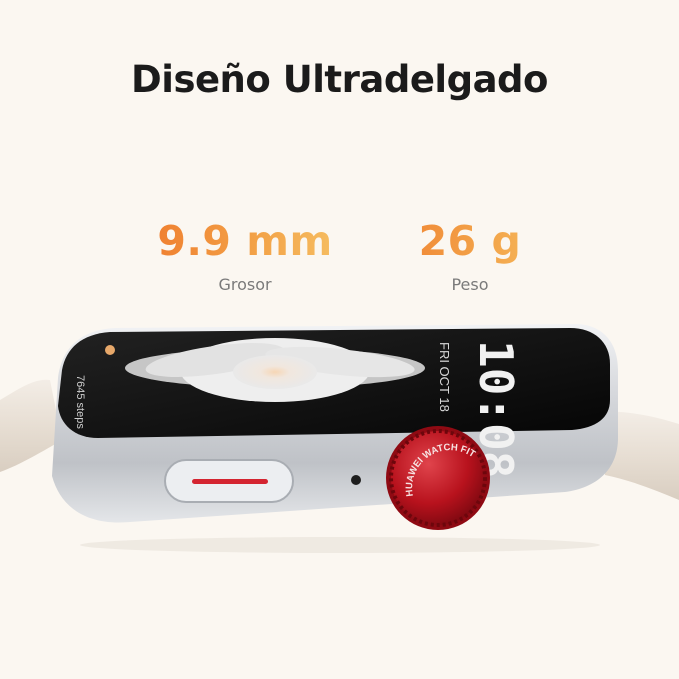 This screenshot has width=679, height=679. I want to click on spec-weight: 26 g Peso, so click(470, 254).